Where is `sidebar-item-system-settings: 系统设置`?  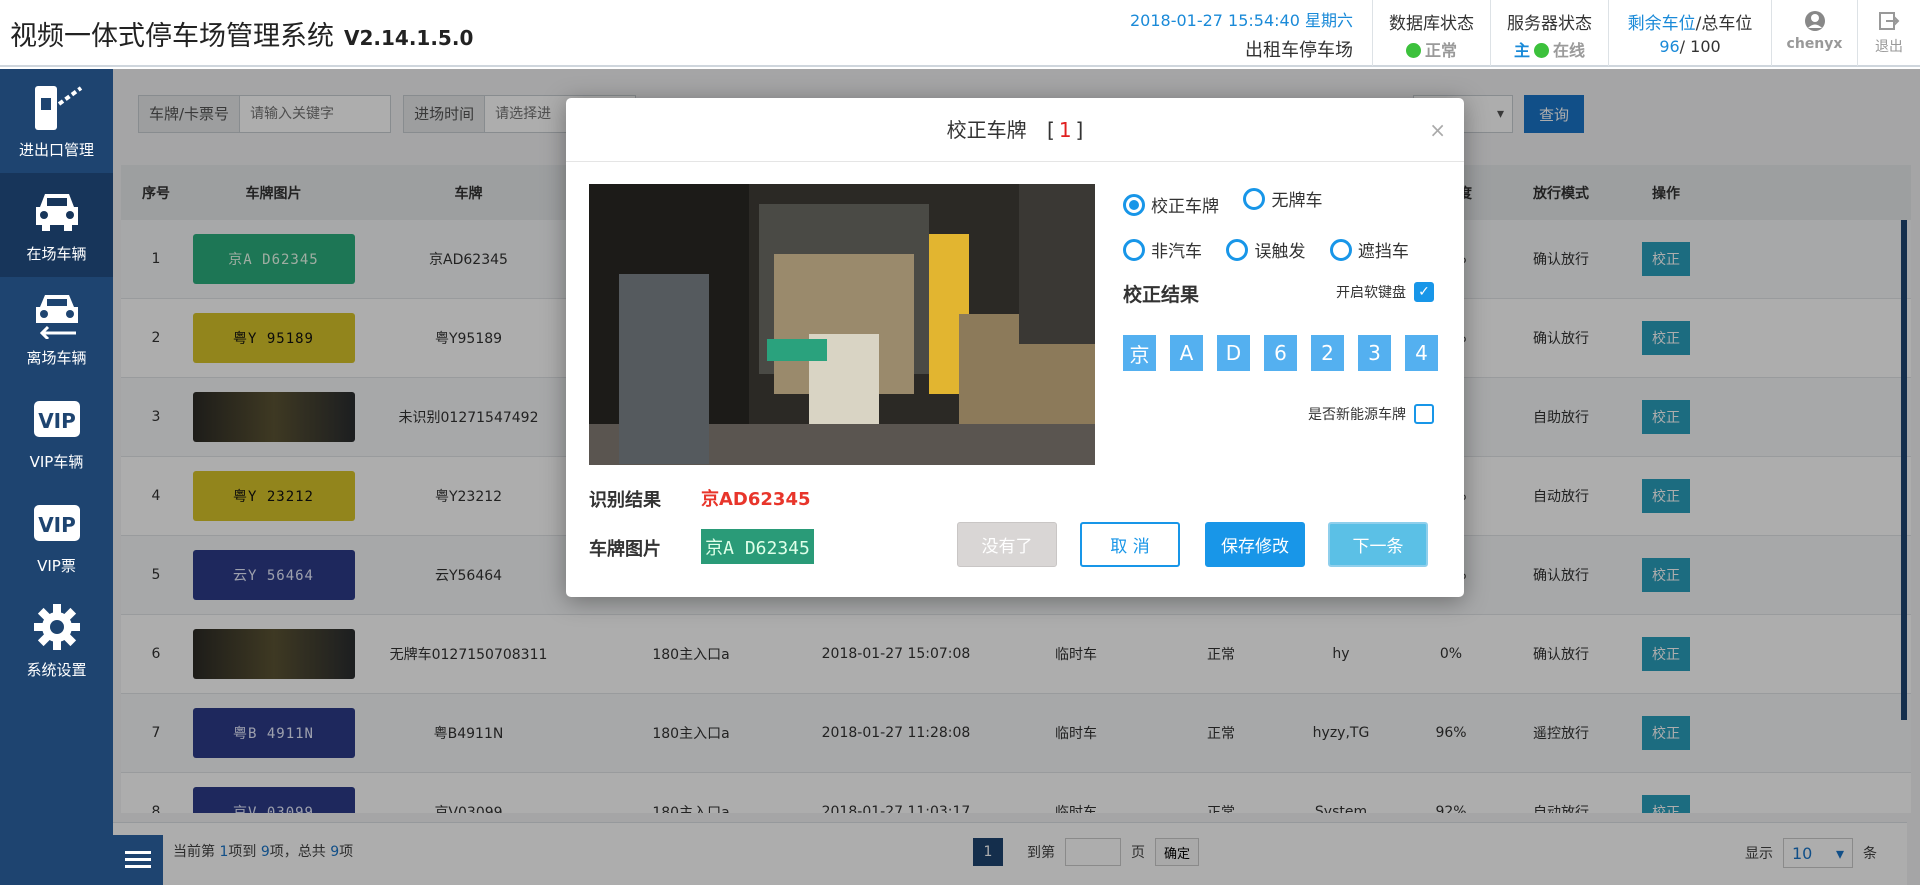 sidebar-item-system-settings: 系统设置 is located at coordinates (56, 641).